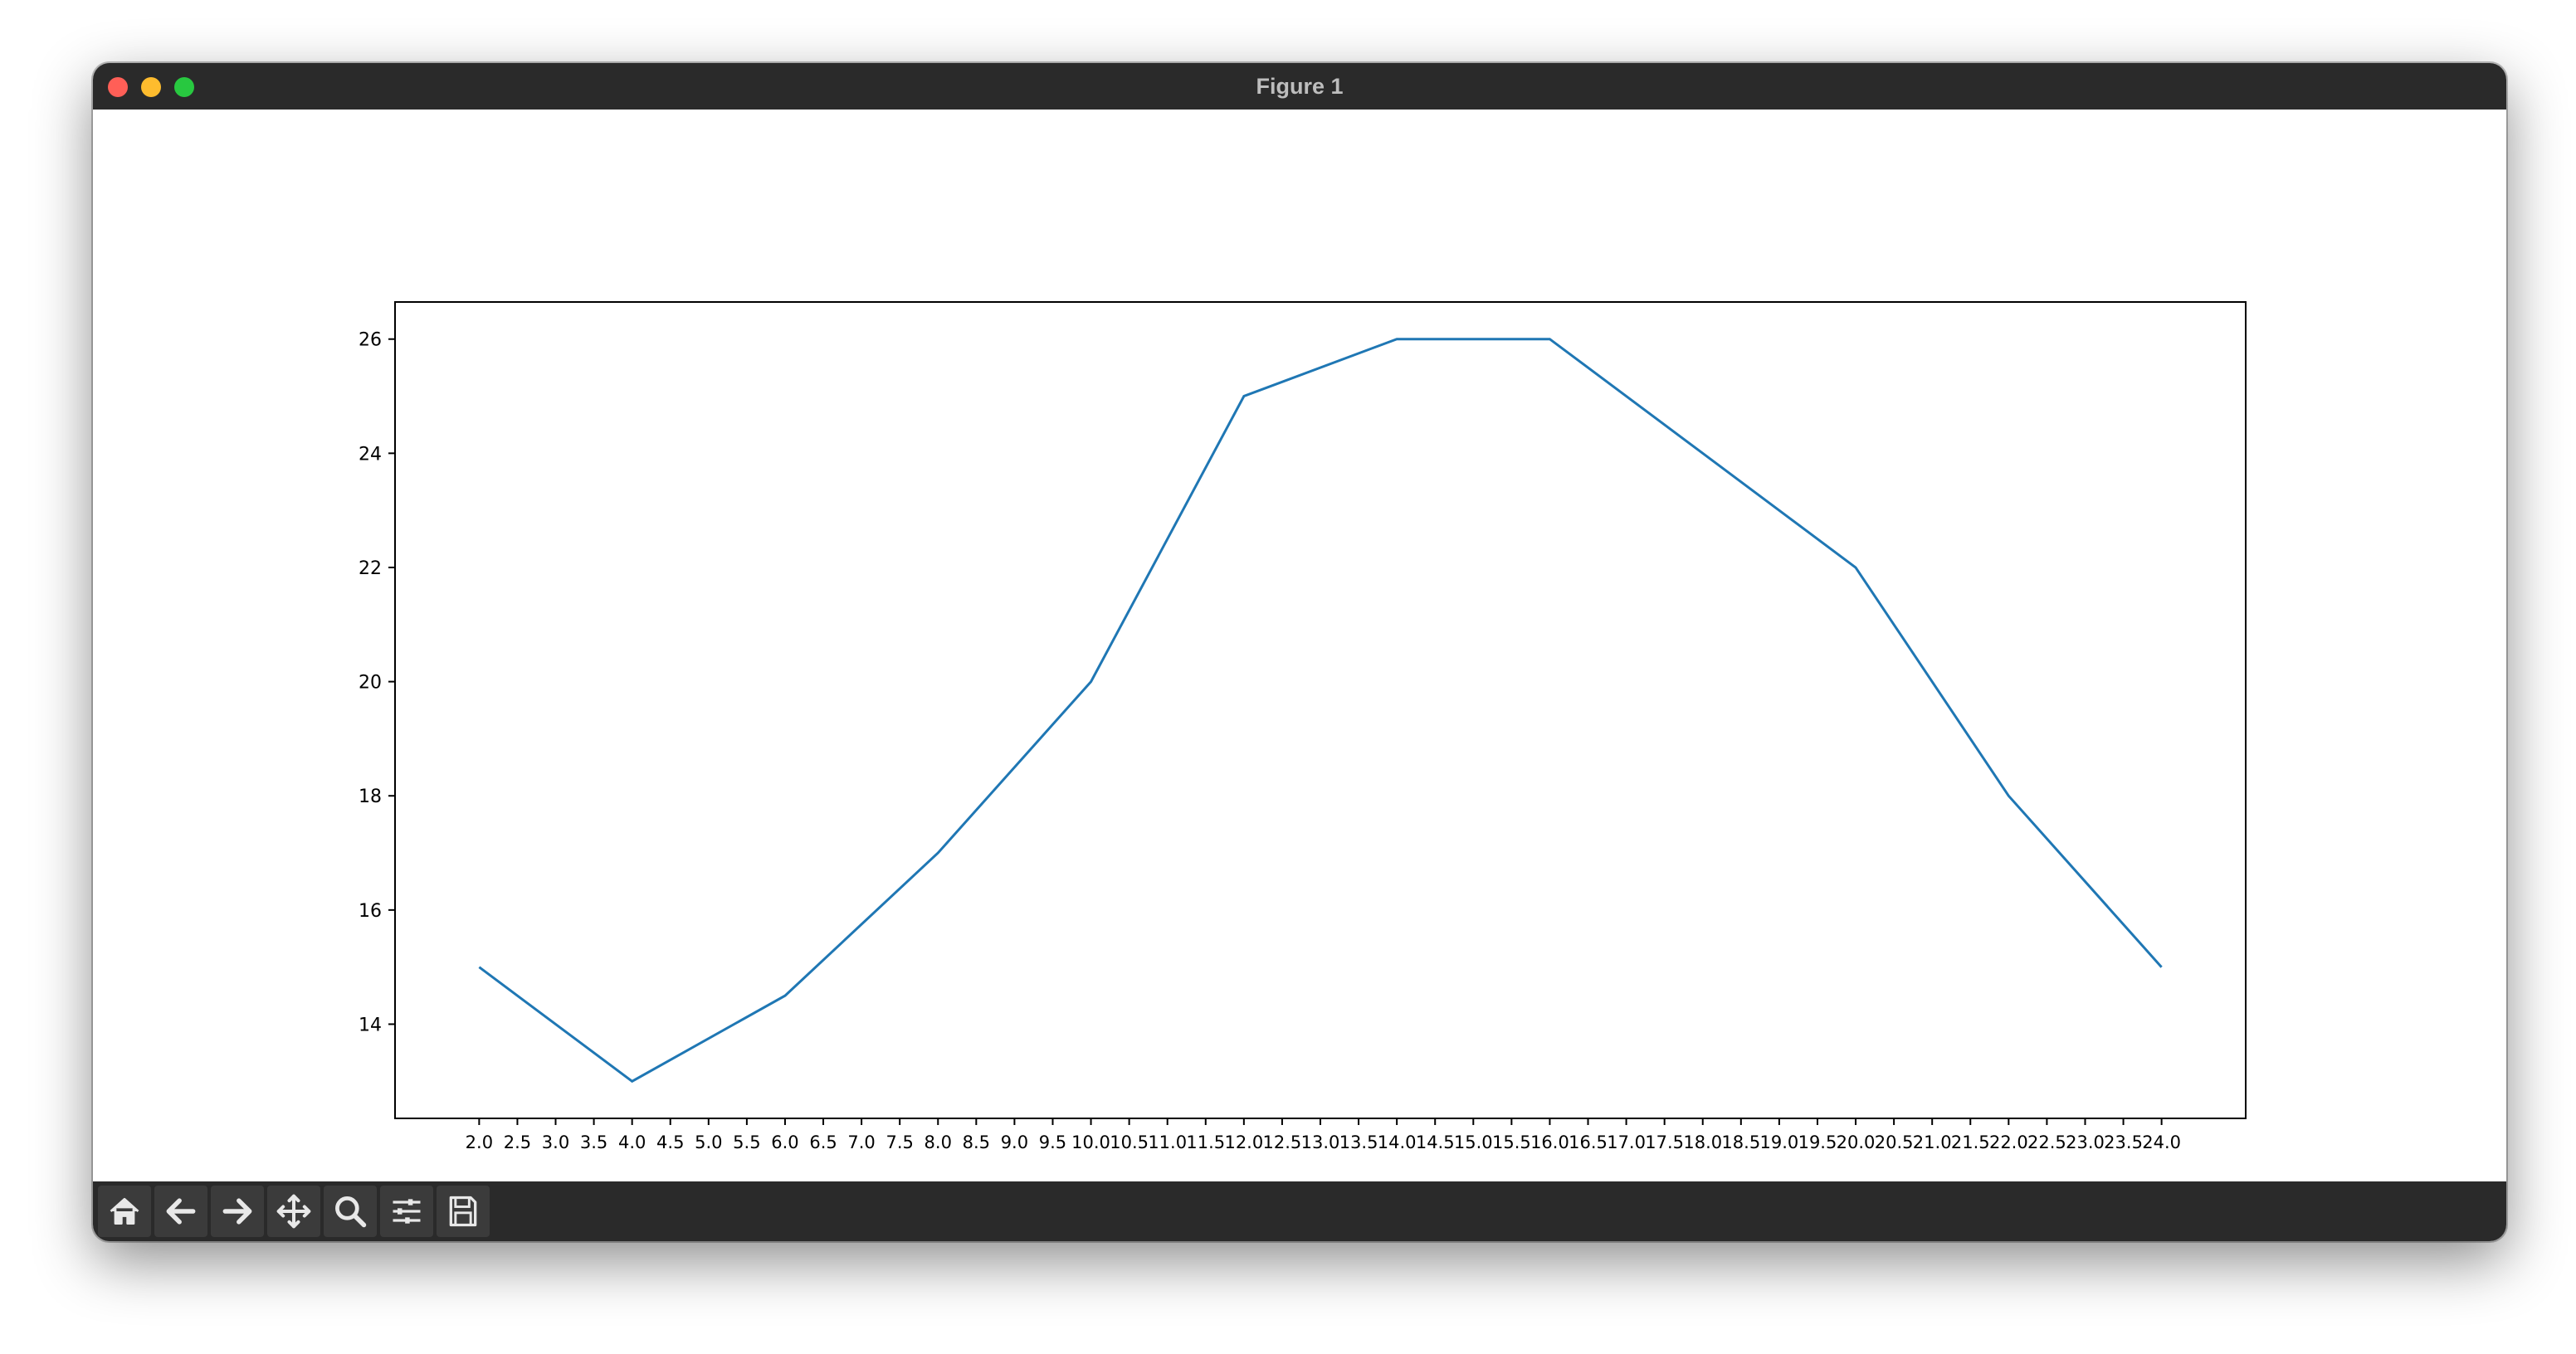  I want to click on x-tick-label: 15.0, so click(1473, 1142).